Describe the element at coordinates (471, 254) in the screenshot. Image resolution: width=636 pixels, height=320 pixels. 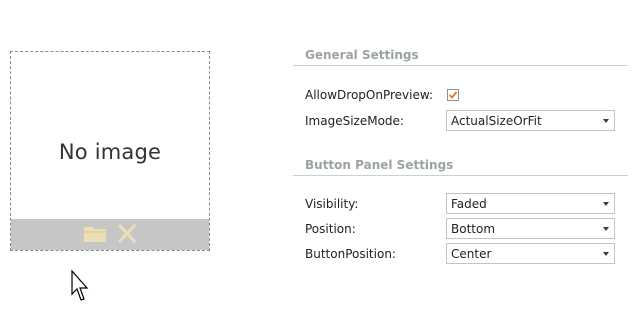
I see `button-position-value: Center` at that location.